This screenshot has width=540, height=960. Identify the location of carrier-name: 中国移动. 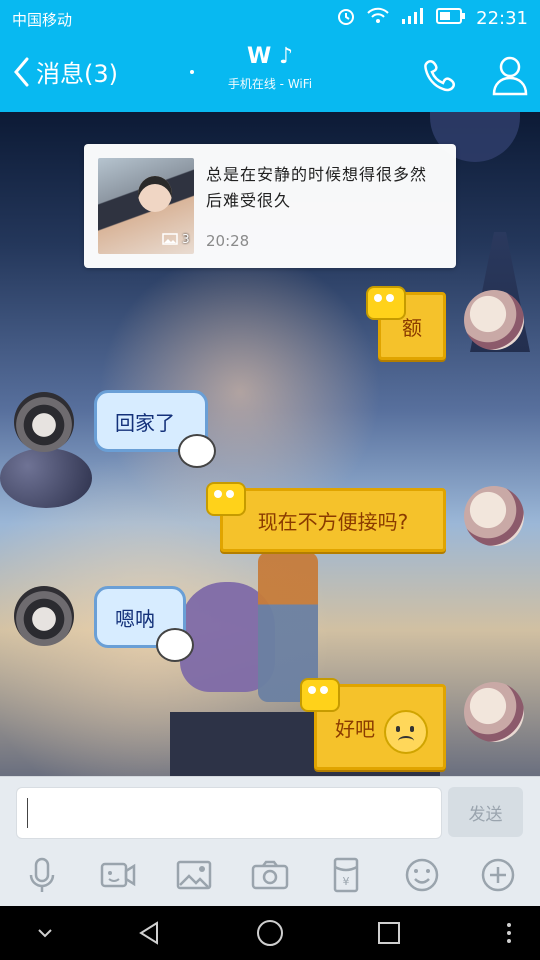
(42, 20).